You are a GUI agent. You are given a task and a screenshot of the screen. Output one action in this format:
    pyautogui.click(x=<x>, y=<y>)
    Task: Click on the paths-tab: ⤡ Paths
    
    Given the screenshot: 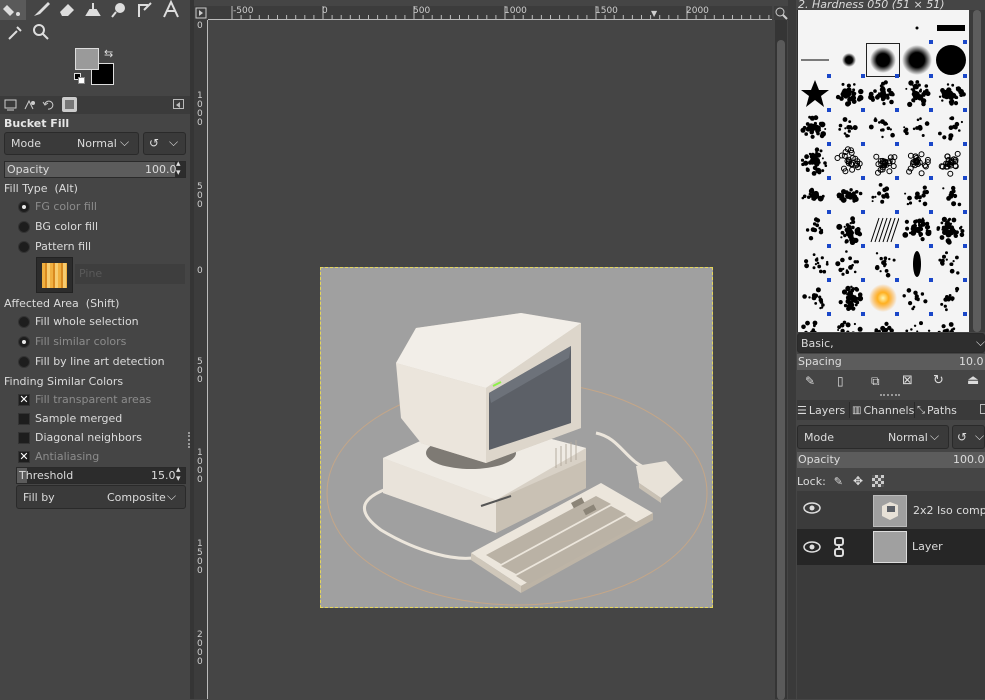 What is the action you would take?
    pyautogui.click(x=935, y=410)
    